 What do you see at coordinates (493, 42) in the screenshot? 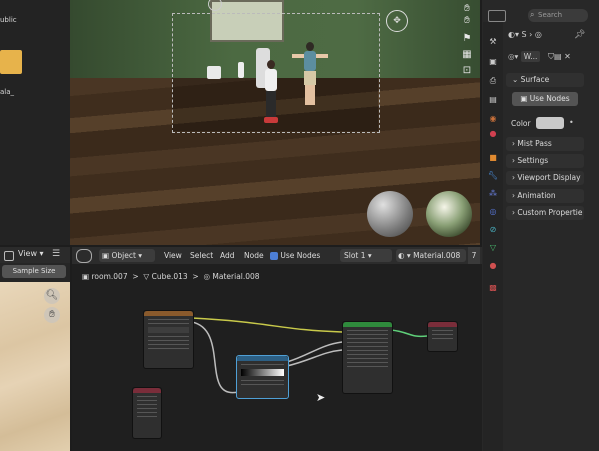
I see `tool-tab-icon: ⚒` at bounding box center [493, 42].